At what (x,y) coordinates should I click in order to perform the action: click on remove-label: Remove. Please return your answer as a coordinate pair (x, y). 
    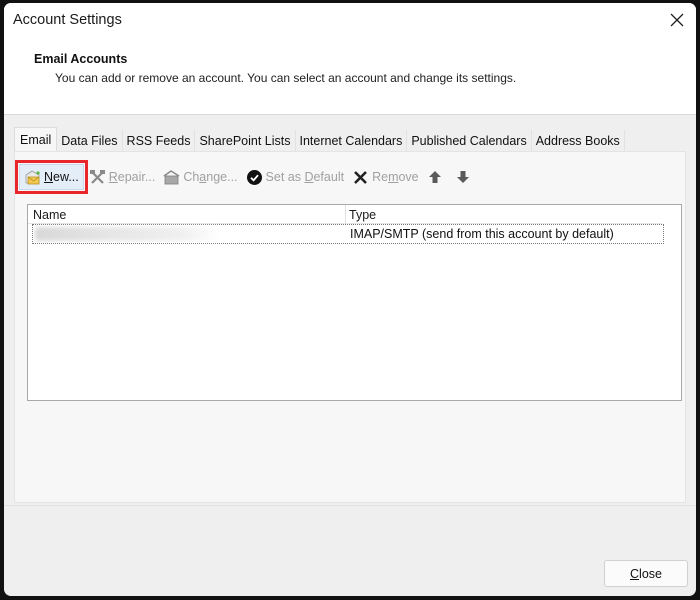
    Looking at the image, I should click on (395, 177).